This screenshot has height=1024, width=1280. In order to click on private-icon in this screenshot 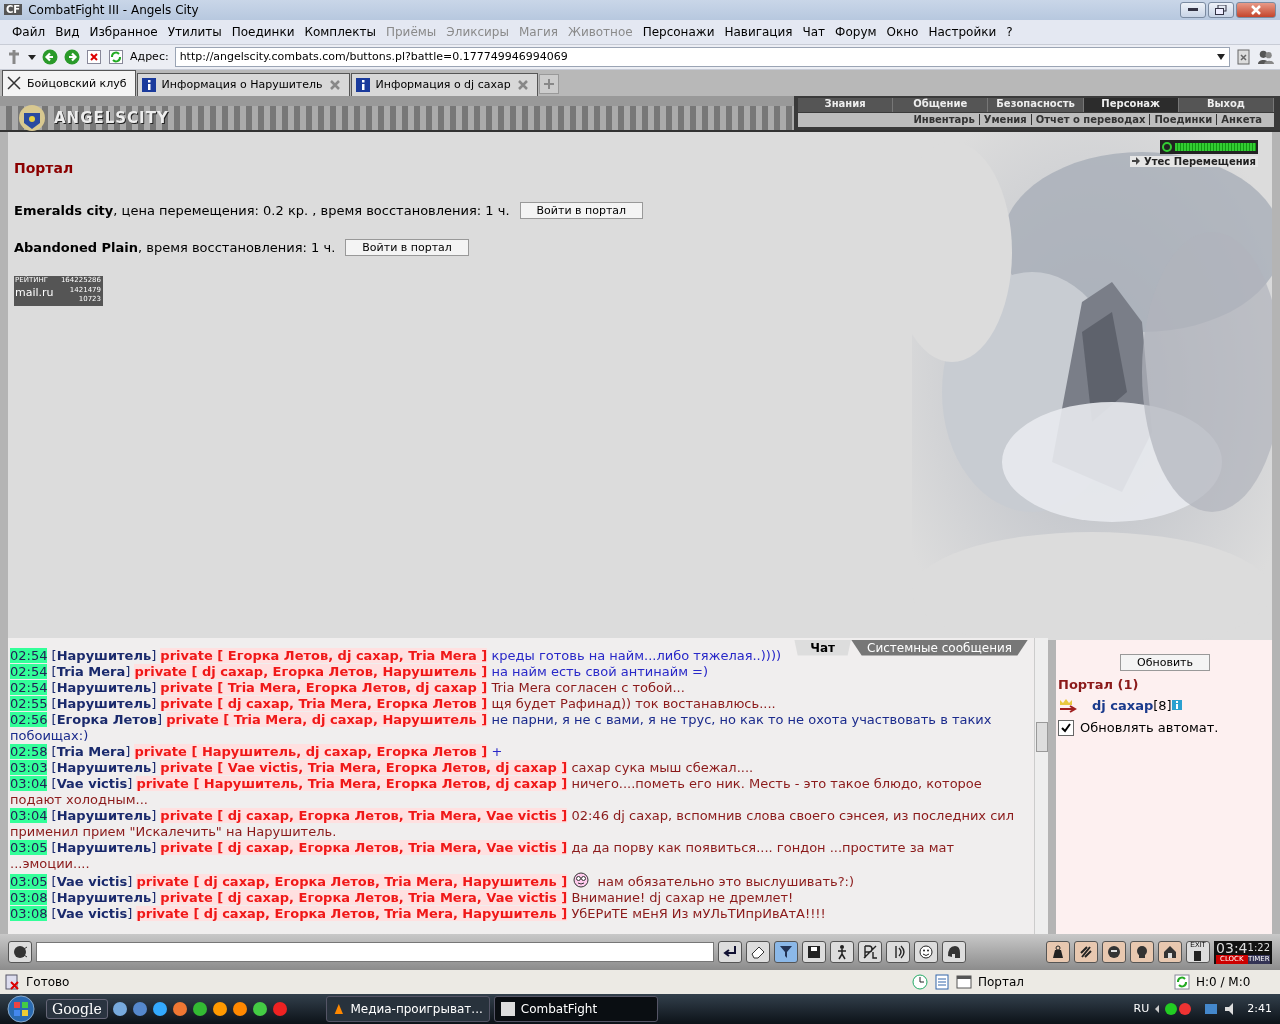, I will do `click(870, 952)`.